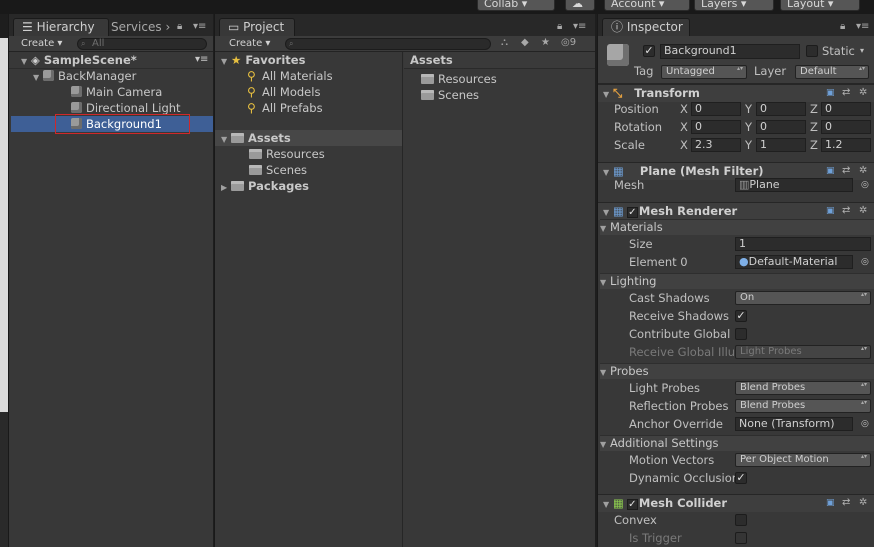 This screenshot has height=547, width=874. What do you see at coordinates (256, 138) in the screenshot?
I see `tree-assets: ▼ Assets` at bounding box center [256, 138].